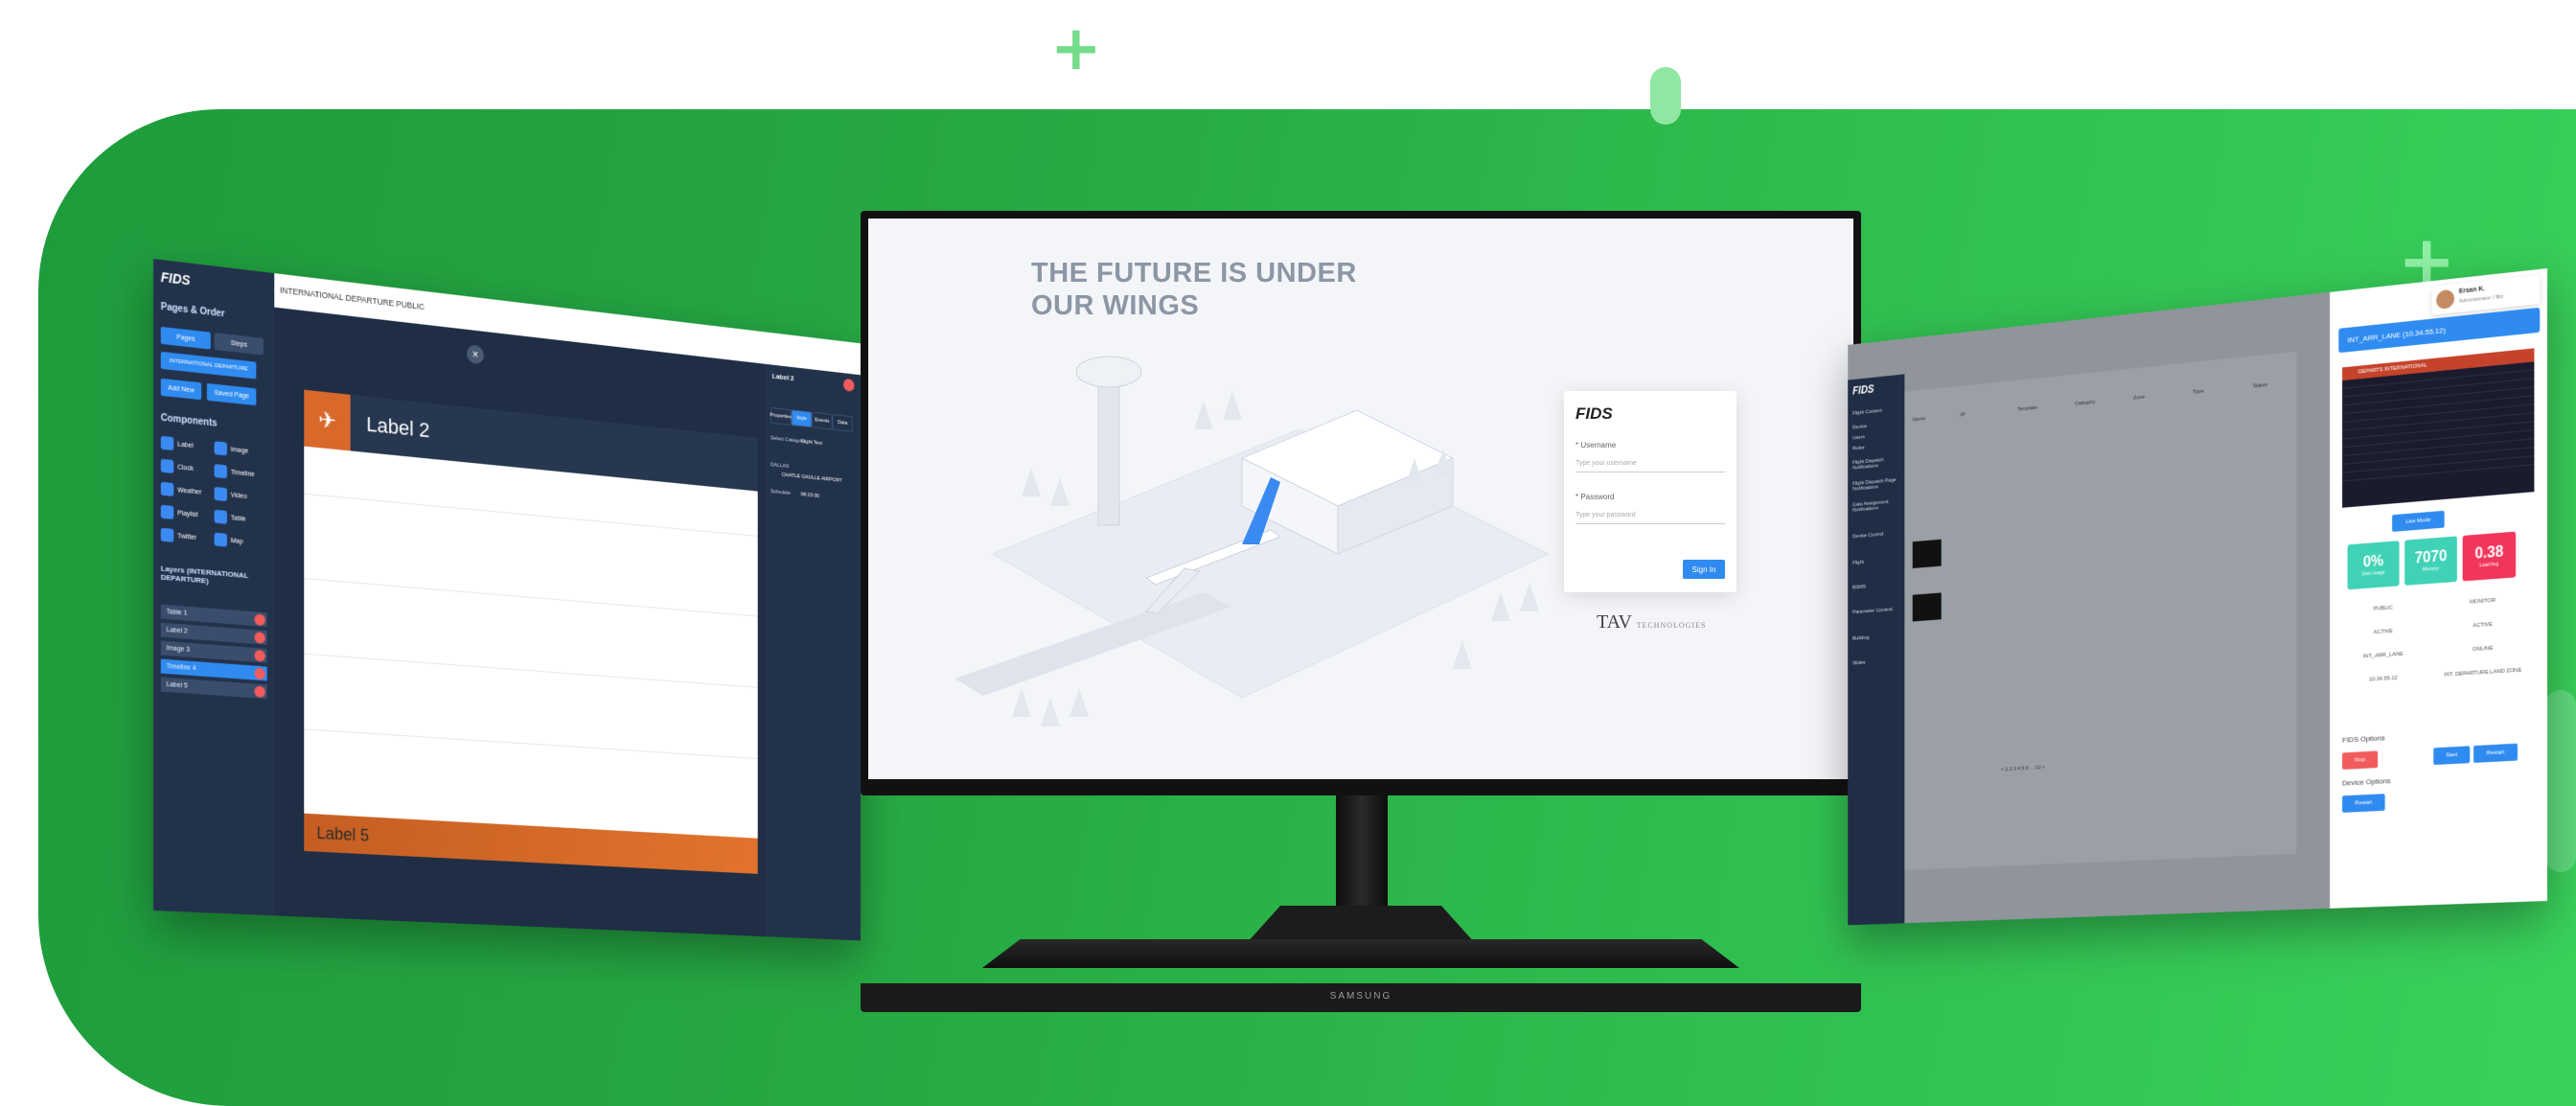 The height and width of the screenshot is (1106, 2576). Describe the element at coordinates (2483, 650) in the screenshot. I see `network-status: ONLINE` at that location.